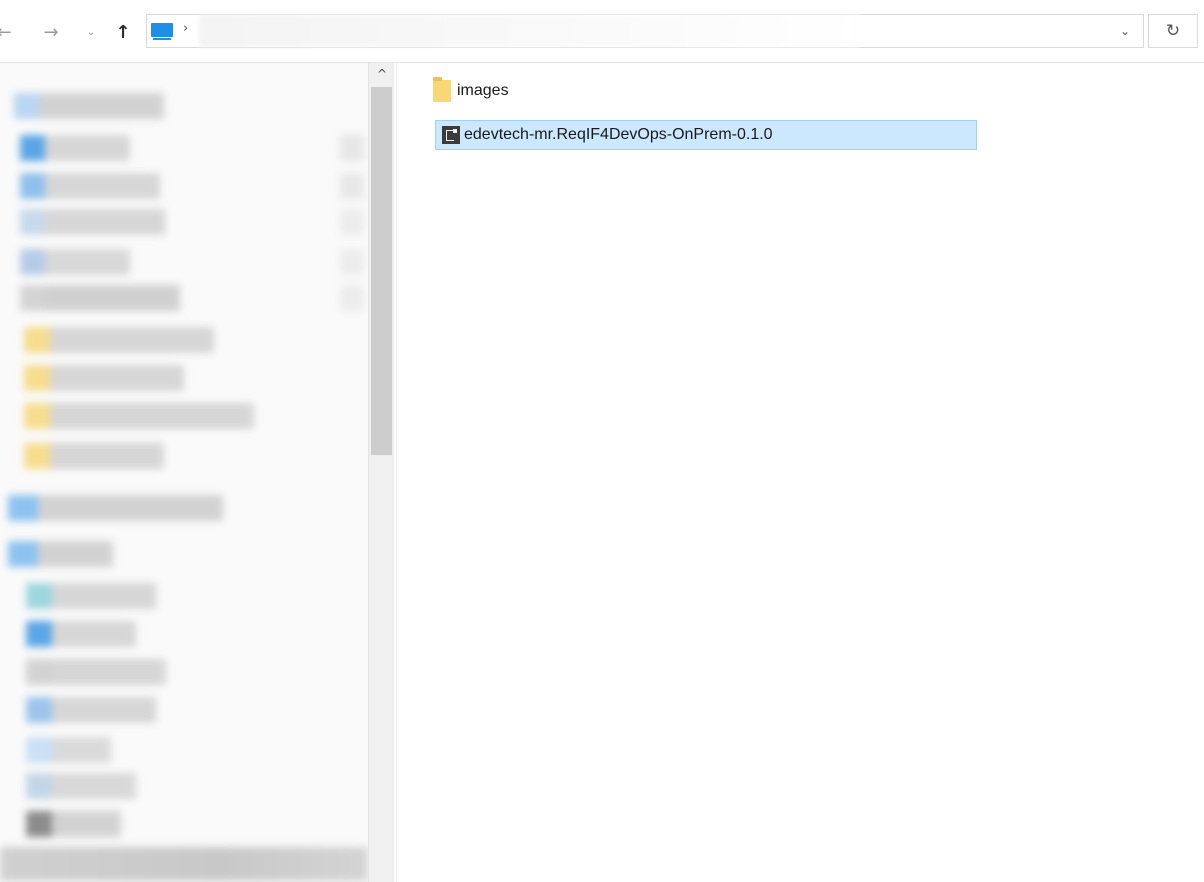  I want to click on back-button: ←, so click(7, 32).